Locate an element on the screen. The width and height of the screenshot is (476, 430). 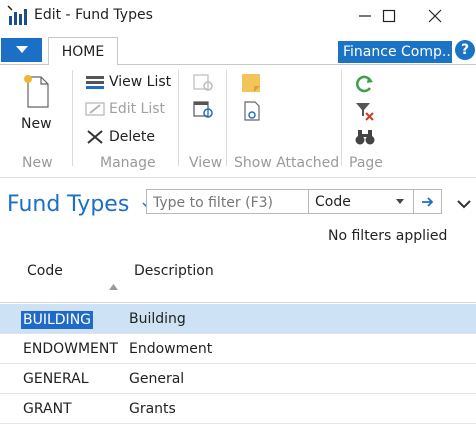
group-label-view: View is located at coordinates (206, 163).